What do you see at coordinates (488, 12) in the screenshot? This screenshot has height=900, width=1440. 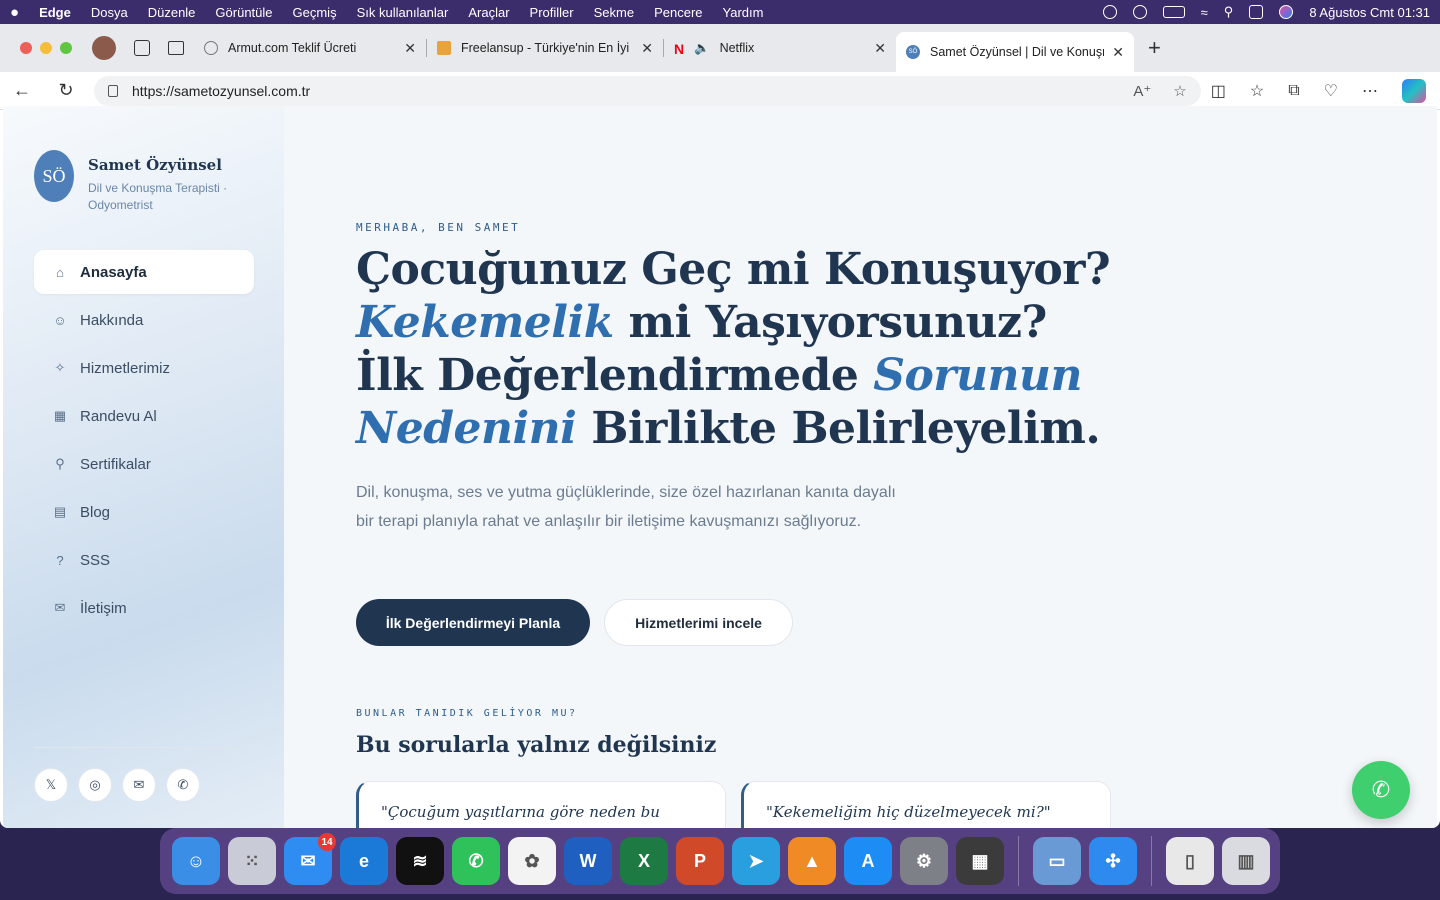 I see `menu-araclar: Araçlar` at bounding box center [488, 12].